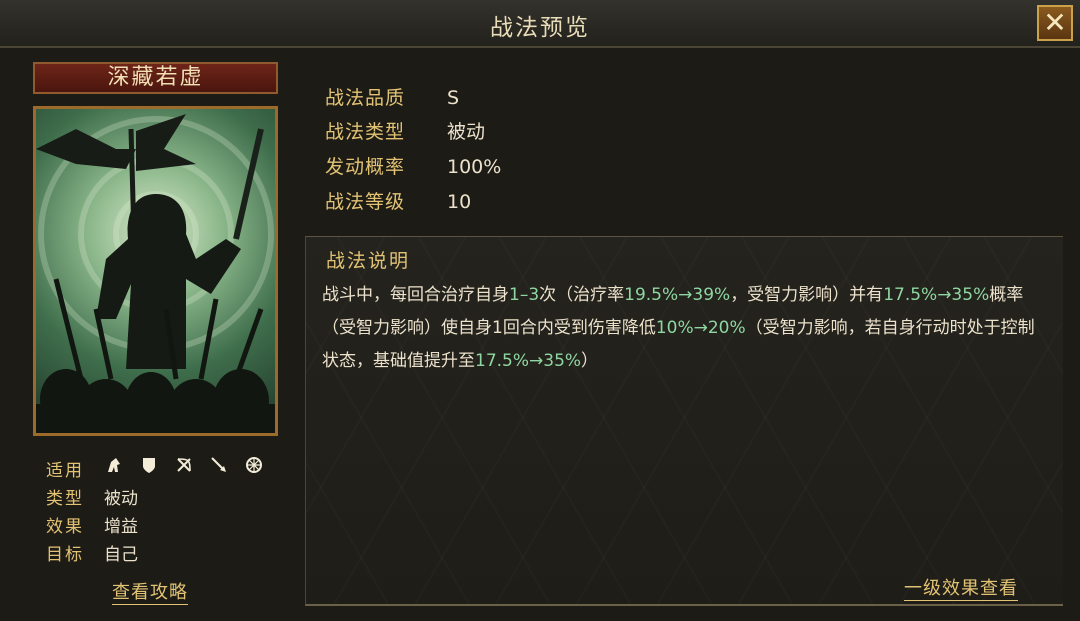 This screenshot has height=621, width=1080. I want to click on desc-highlight: 19.5%→39%, so click(677, 295).